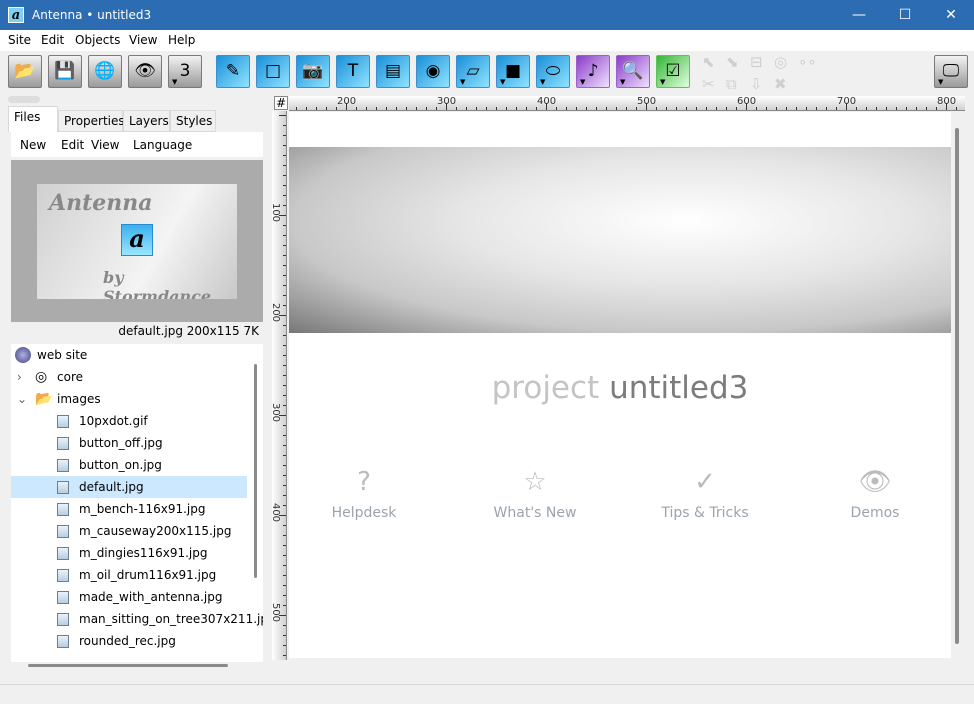  Describe the element at coordinates (105, 145) in the screenshot. I see `submenu-view: View` at that location.